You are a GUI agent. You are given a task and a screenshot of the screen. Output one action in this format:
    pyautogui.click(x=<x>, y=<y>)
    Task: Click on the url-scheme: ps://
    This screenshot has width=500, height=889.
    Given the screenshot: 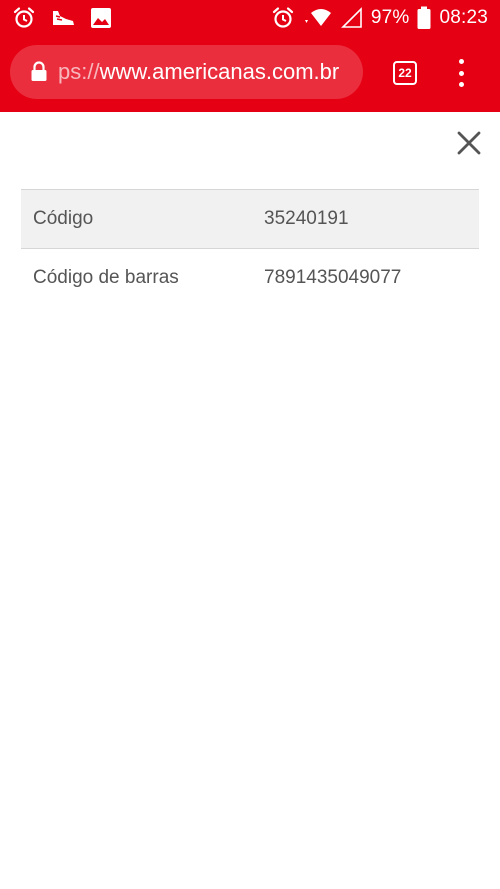 What is the action you would take?
    pyautogui.click(x=79, y=71)
    